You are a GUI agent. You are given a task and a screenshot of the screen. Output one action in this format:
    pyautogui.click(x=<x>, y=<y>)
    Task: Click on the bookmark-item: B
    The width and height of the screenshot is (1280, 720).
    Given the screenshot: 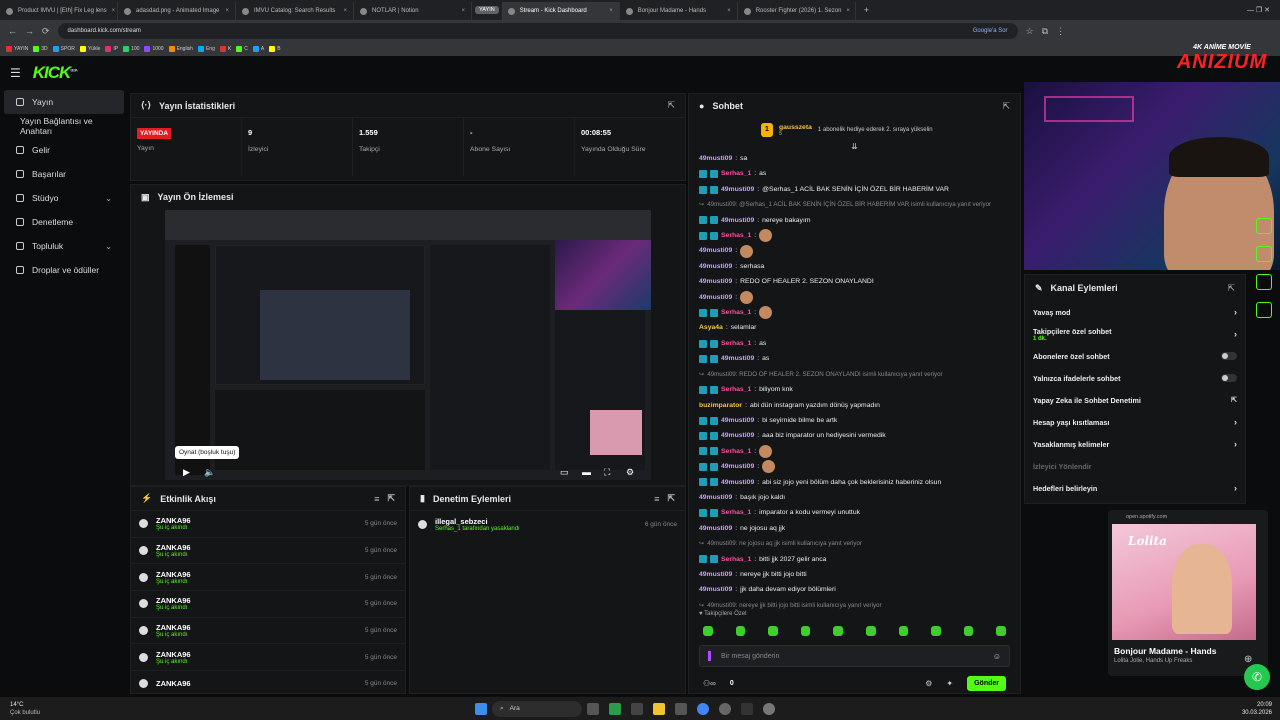 What is the action you would take?
    pyautogui.click(x=275, y=49)
    